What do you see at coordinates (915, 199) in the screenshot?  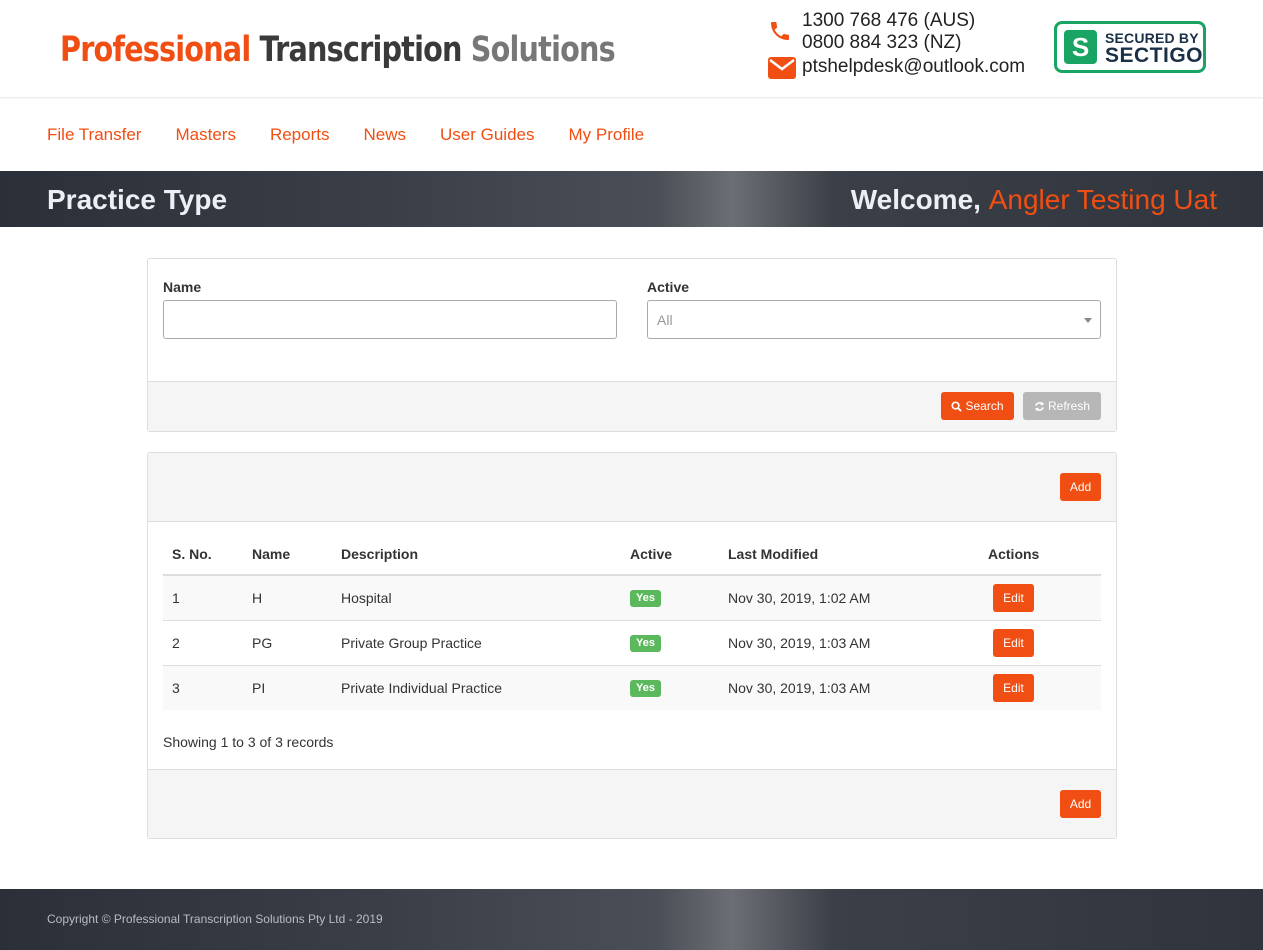 I see `welcome-prefix: Welcome,` at bounding box center [915, 199].